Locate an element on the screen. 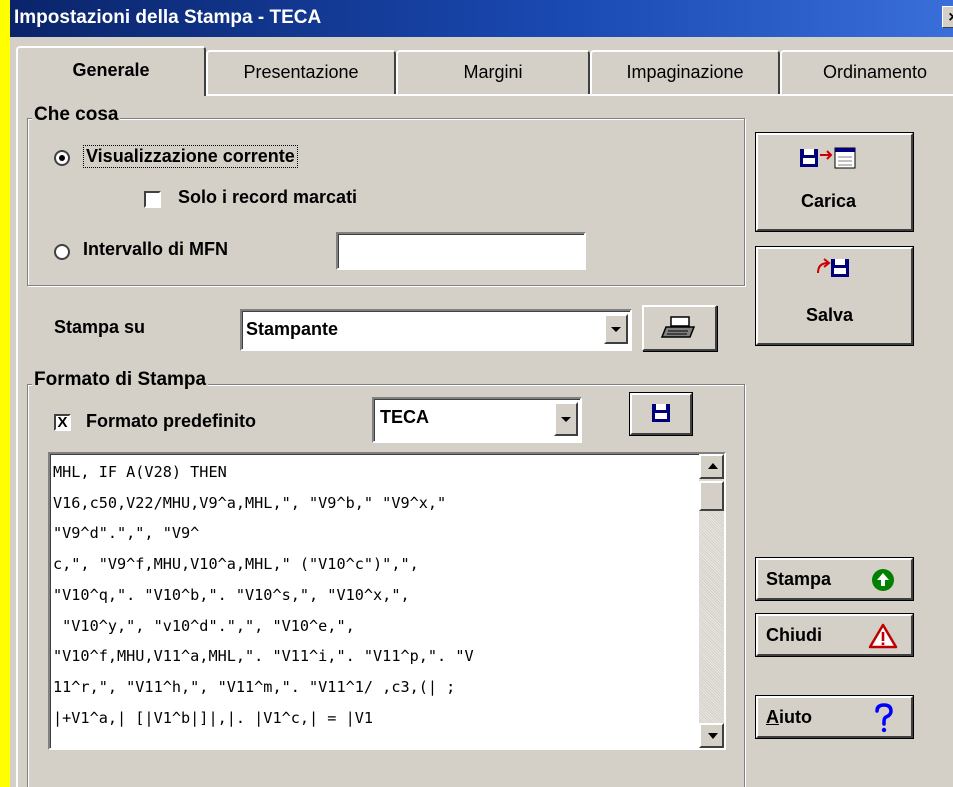  radio-selected-dot is located at coordinates (62, 158).